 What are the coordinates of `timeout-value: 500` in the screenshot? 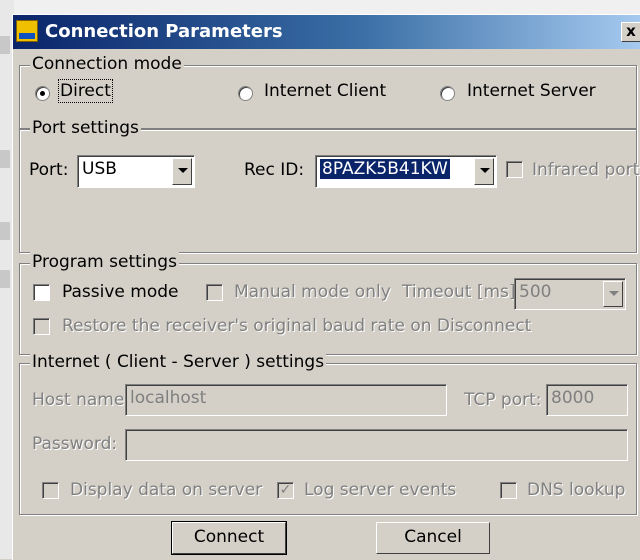 It's located at (535, 292).